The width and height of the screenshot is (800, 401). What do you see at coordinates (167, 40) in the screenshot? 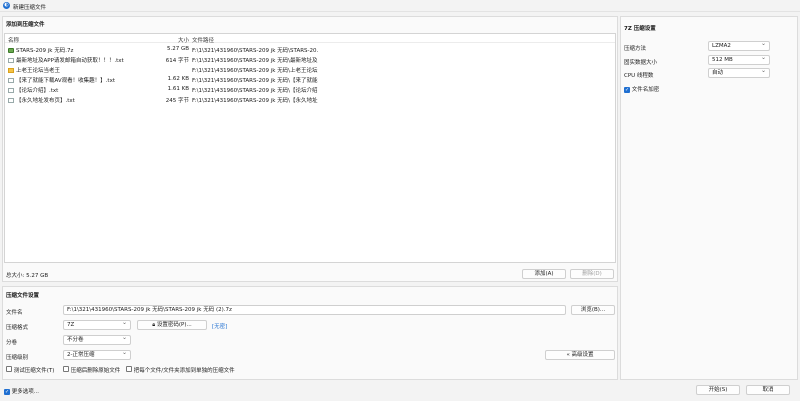
I see `header-size: 大小` at bounding box center [167, 40].